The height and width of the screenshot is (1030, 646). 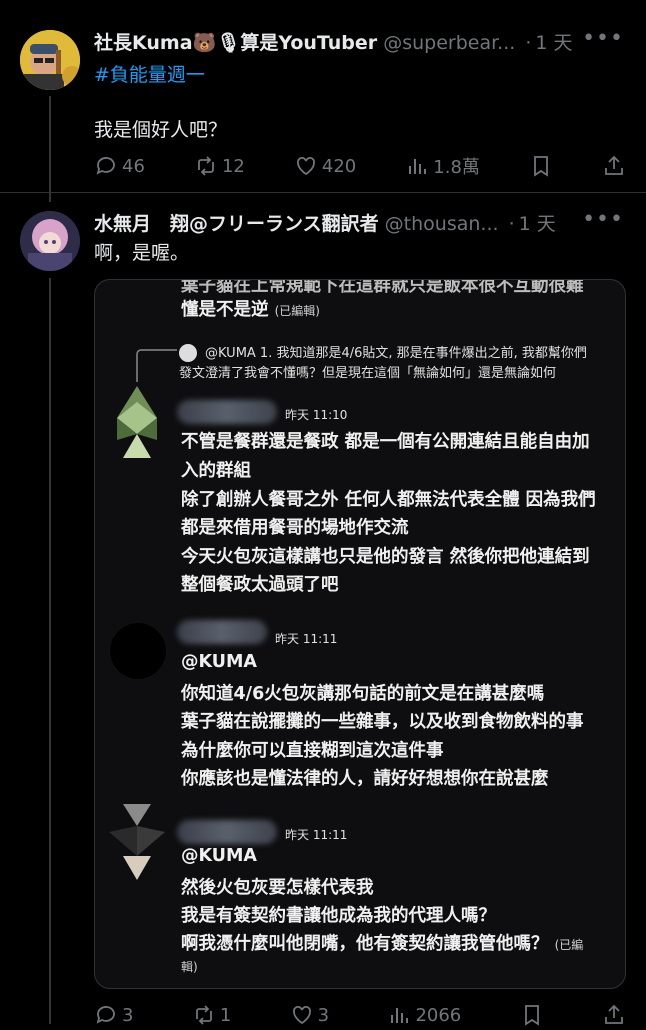 I want to click on message-line: 啊我憑什麼叫他閉嘴，他有簽契約讓我管他嗎？ (已編, so click(x=382, y=942).